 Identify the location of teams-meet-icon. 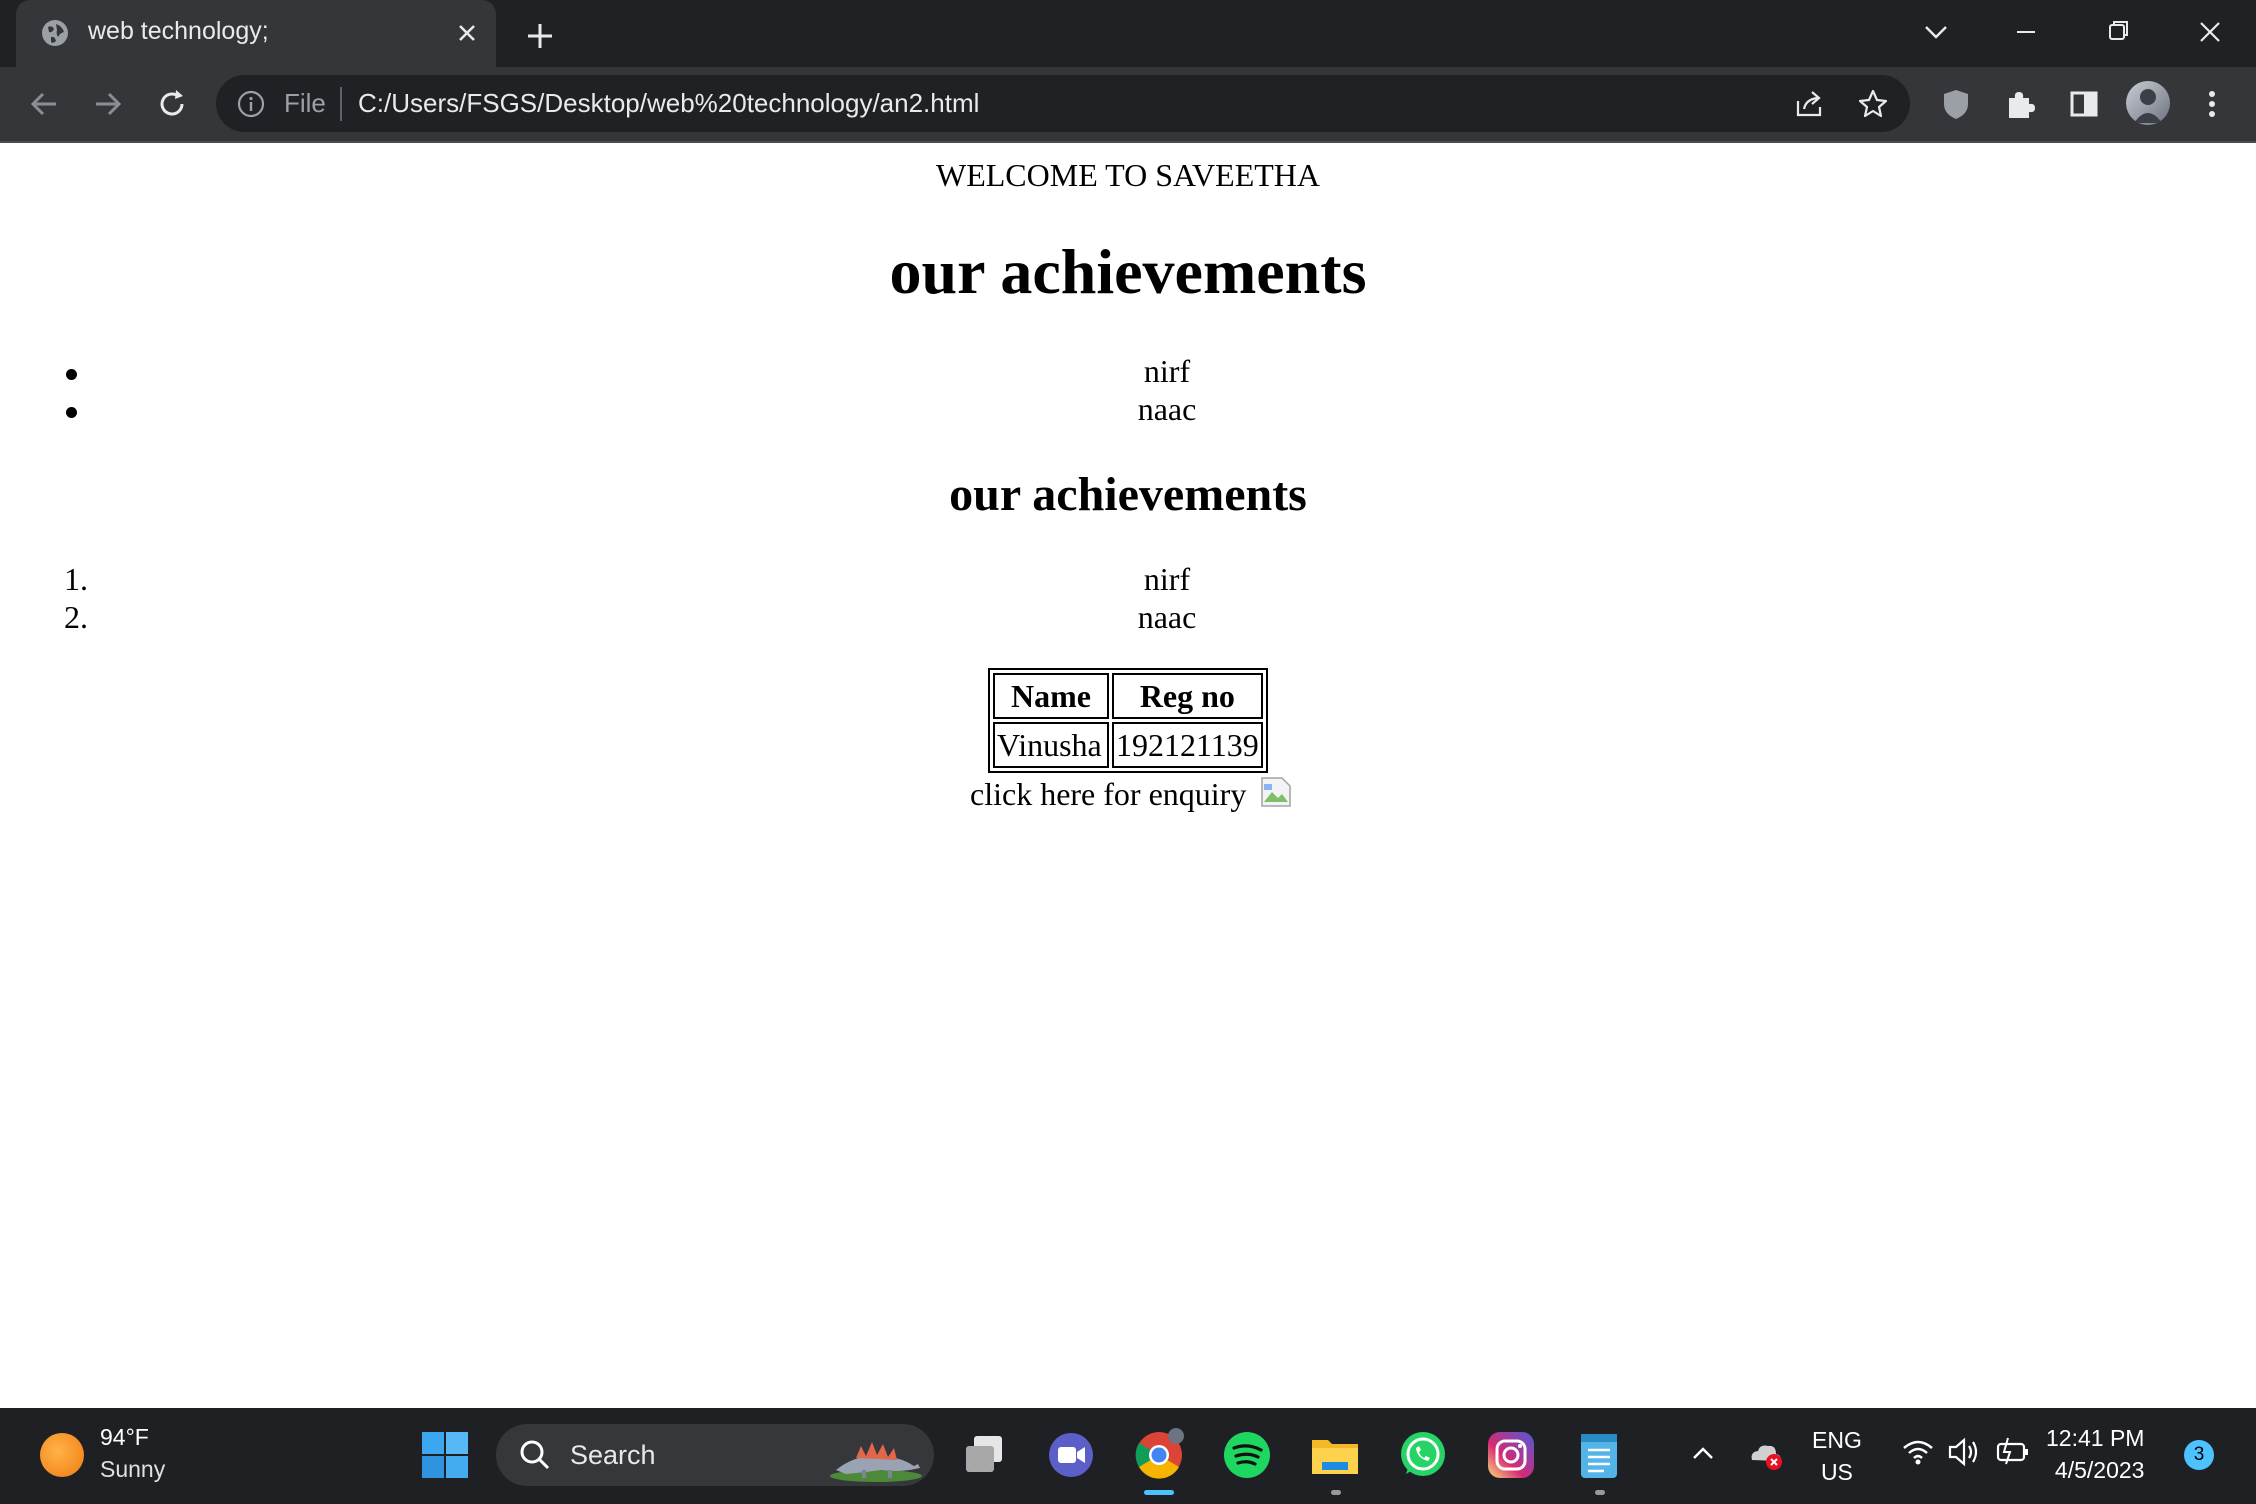
(1071, 1455).